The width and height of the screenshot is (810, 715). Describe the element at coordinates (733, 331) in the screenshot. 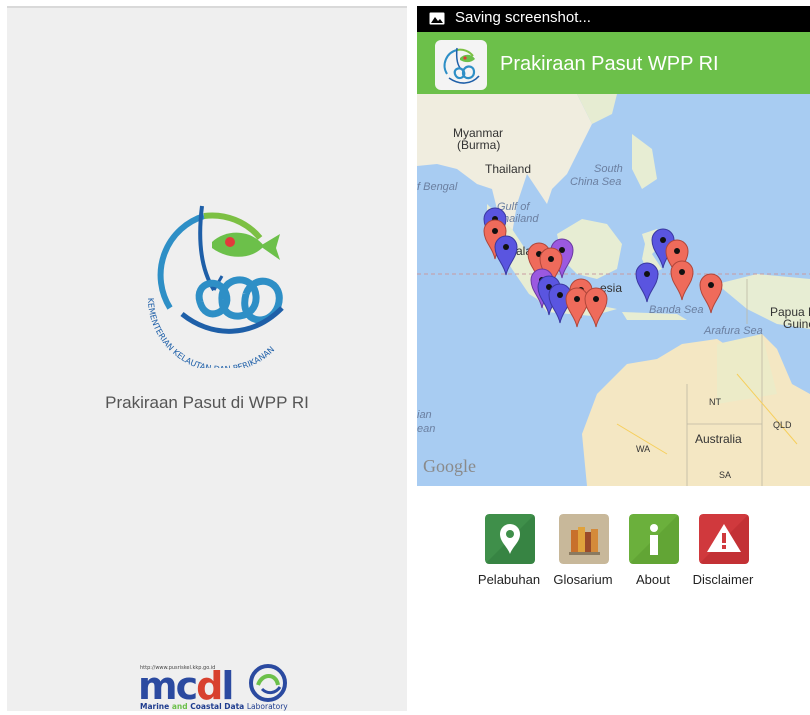

I see `map-label-arafura-sea: Arafura Sea` at that location.